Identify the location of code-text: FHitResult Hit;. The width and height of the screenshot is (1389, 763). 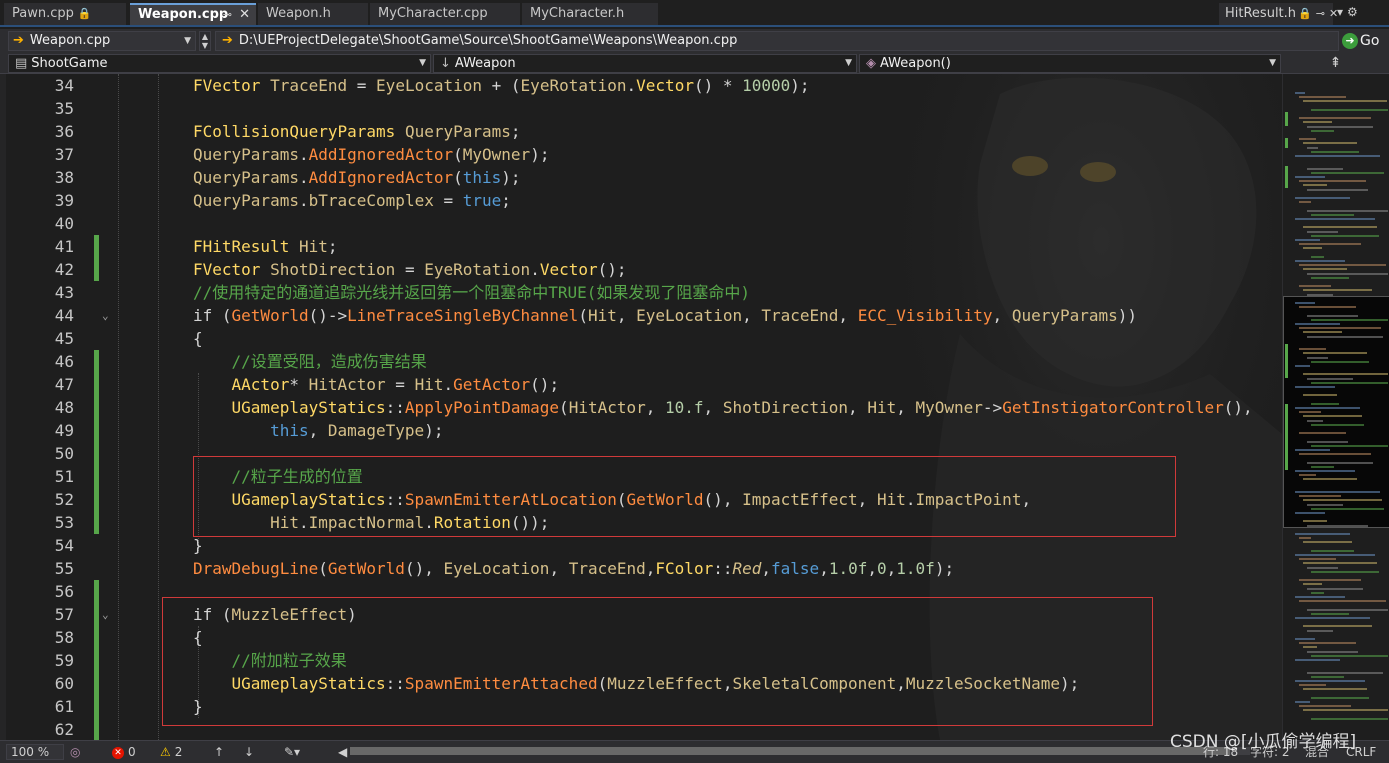
(265, 246).